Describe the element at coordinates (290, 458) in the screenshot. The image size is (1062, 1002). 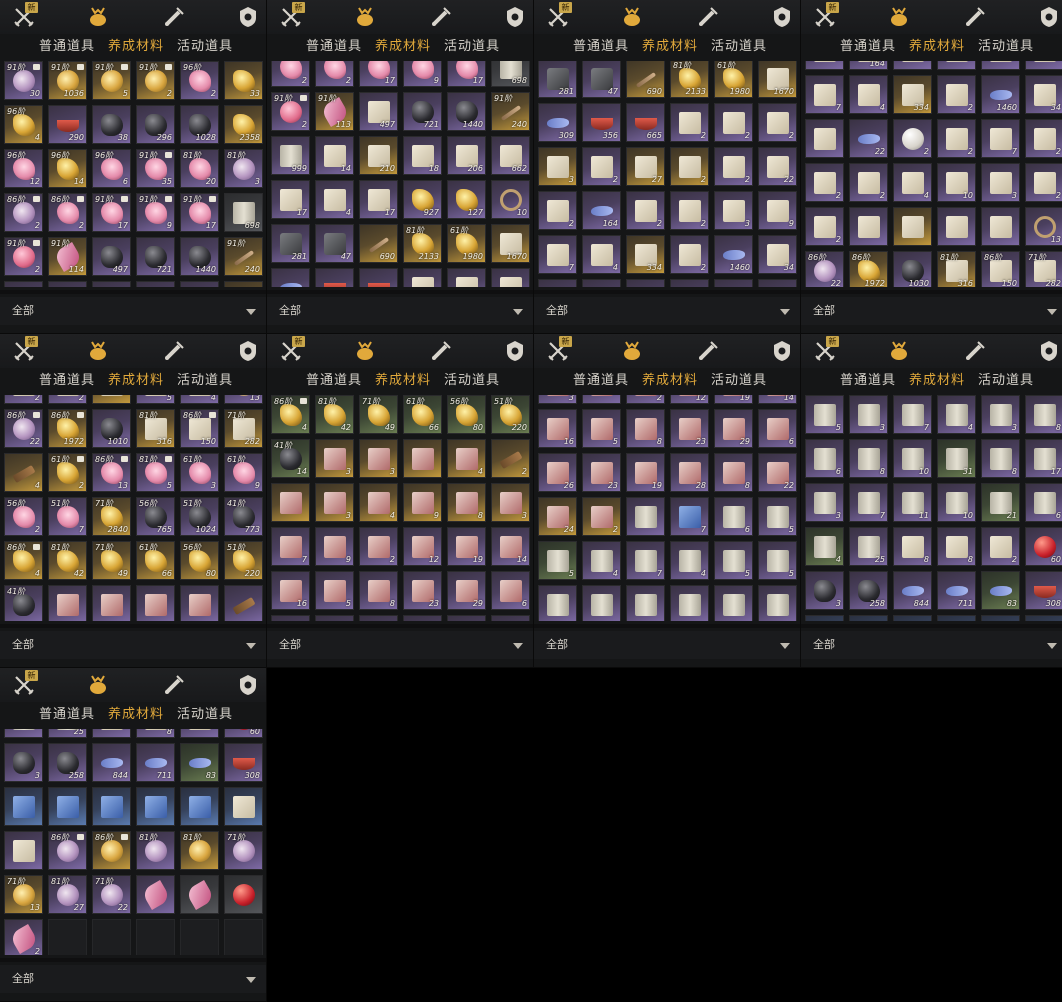
I see `item-slot: 41阶 14` at that location.